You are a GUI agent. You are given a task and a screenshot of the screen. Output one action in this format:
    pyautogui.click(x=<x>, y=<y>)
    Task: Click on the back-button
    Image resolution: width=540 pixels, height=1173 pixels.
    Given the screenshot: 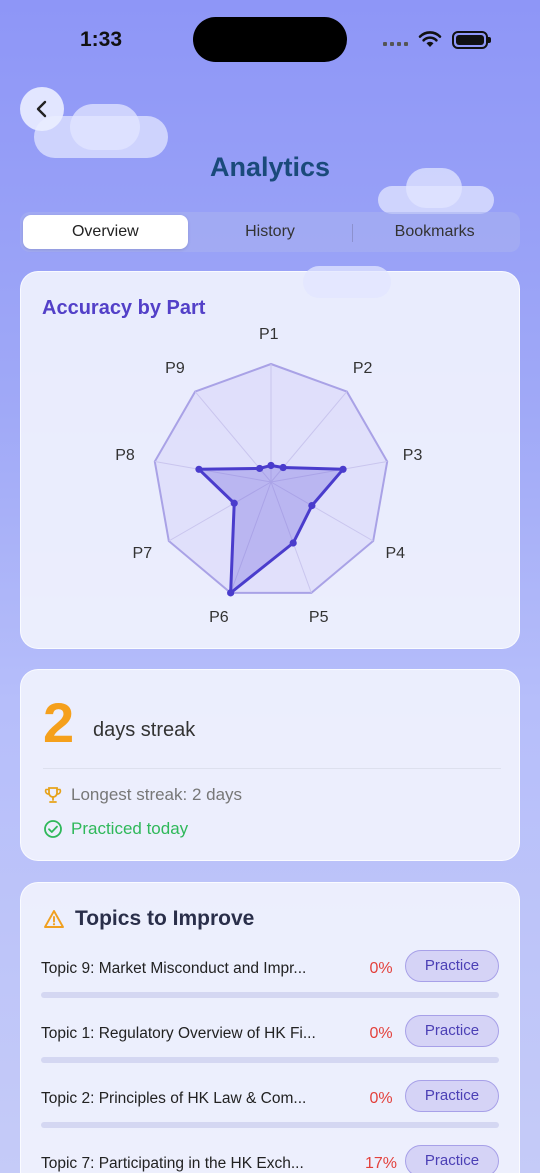 What is the action you would take?
    pyautogui.click(x=42, y=109)
    